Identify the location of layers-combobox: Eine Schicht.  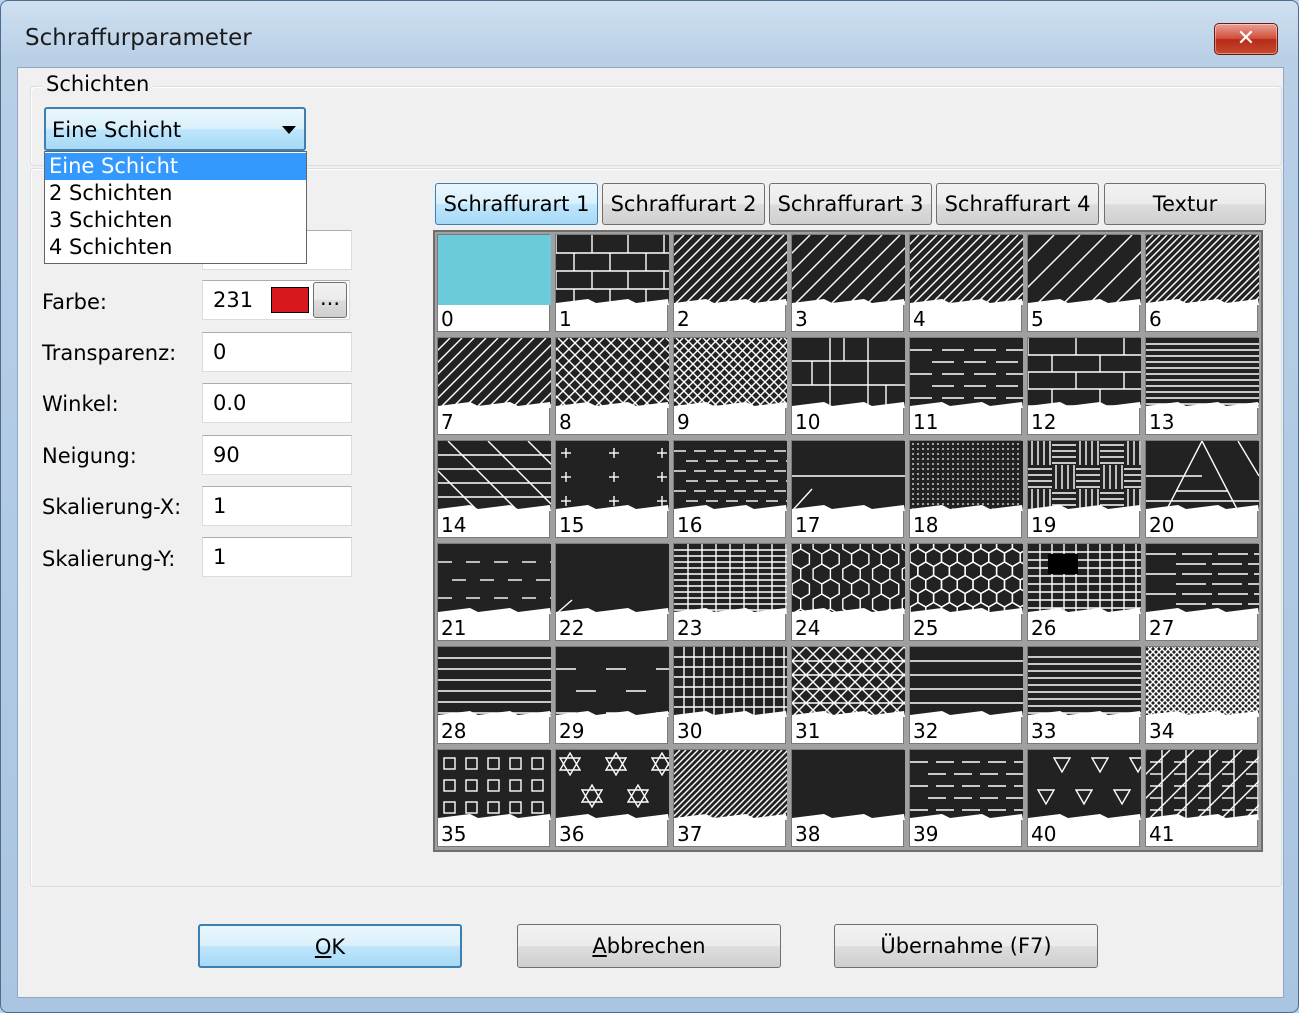
(175, 129).